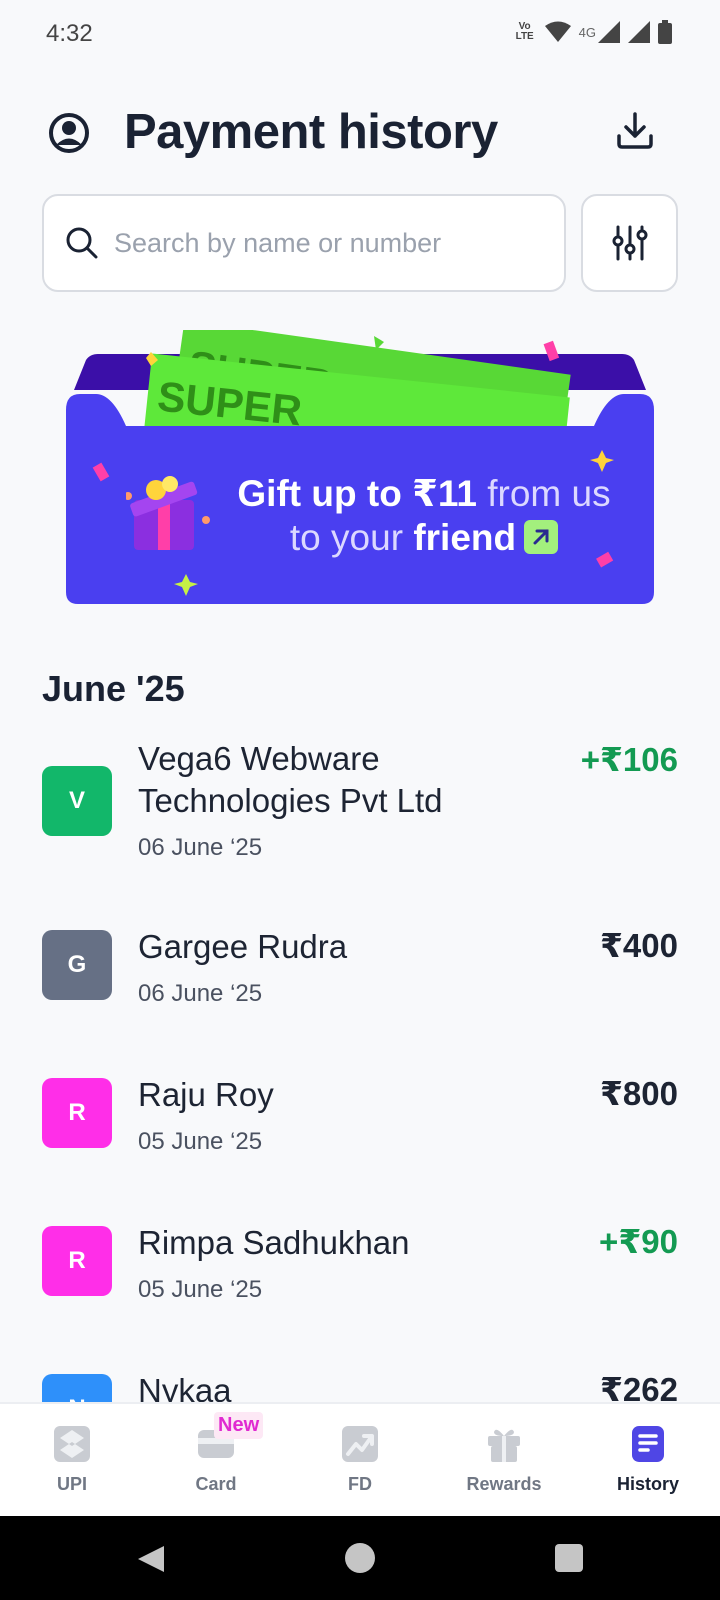 This screenshot has width=720, height=1600. I want to click on recent-apps-icon, so click(569, 1558).